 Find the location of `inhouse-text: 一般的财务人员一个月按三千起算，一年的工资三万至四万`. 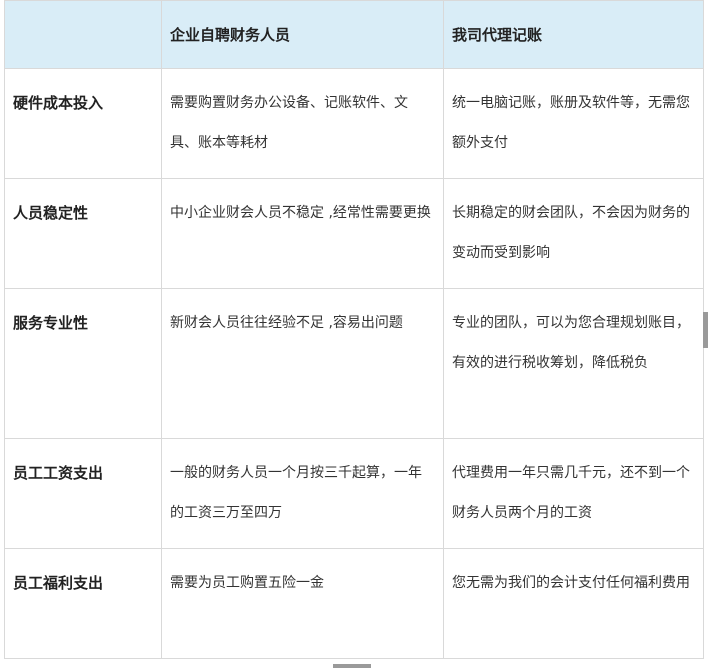

inhouse-text: 一般的财务人员一个月按三千起算，一年的工资三万至四万 is located at coordinates (296, 493).